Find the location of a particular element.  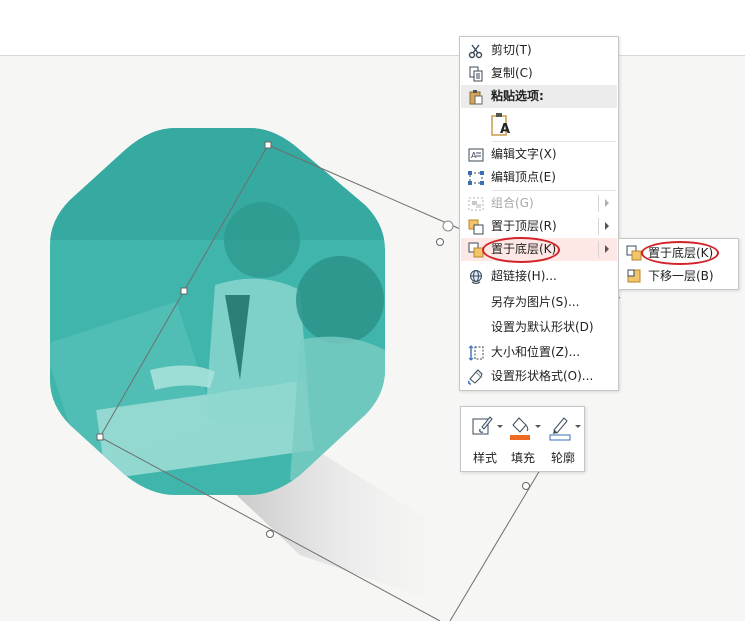

copy-icon is located at coordinates (476, 73).